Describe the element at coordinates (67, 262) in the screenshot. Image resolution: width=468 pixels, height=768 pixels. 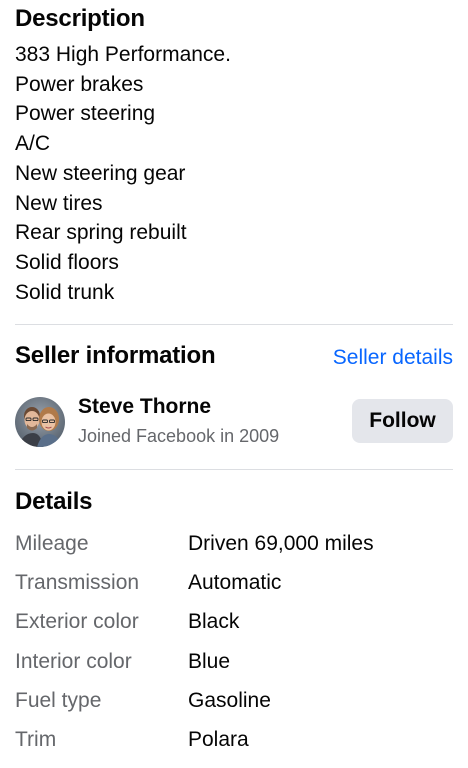
I see `description-line: Solid floors` at that location.